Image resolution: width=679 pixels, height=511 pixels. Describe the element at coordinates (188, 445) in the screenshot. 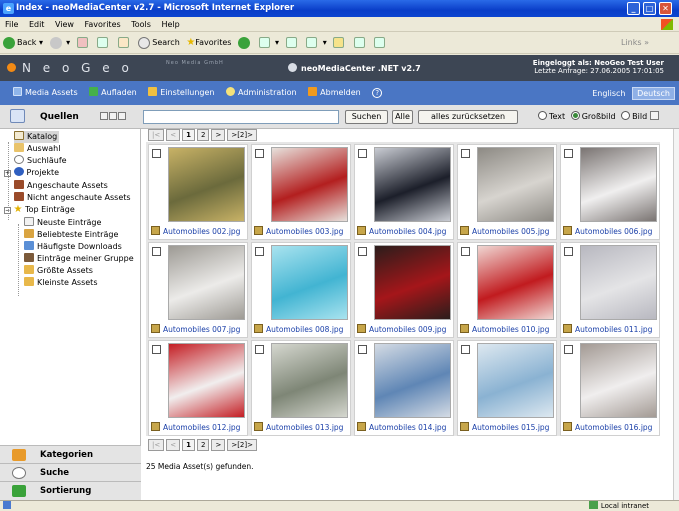

I see `pager-page-1: 1` at that location.